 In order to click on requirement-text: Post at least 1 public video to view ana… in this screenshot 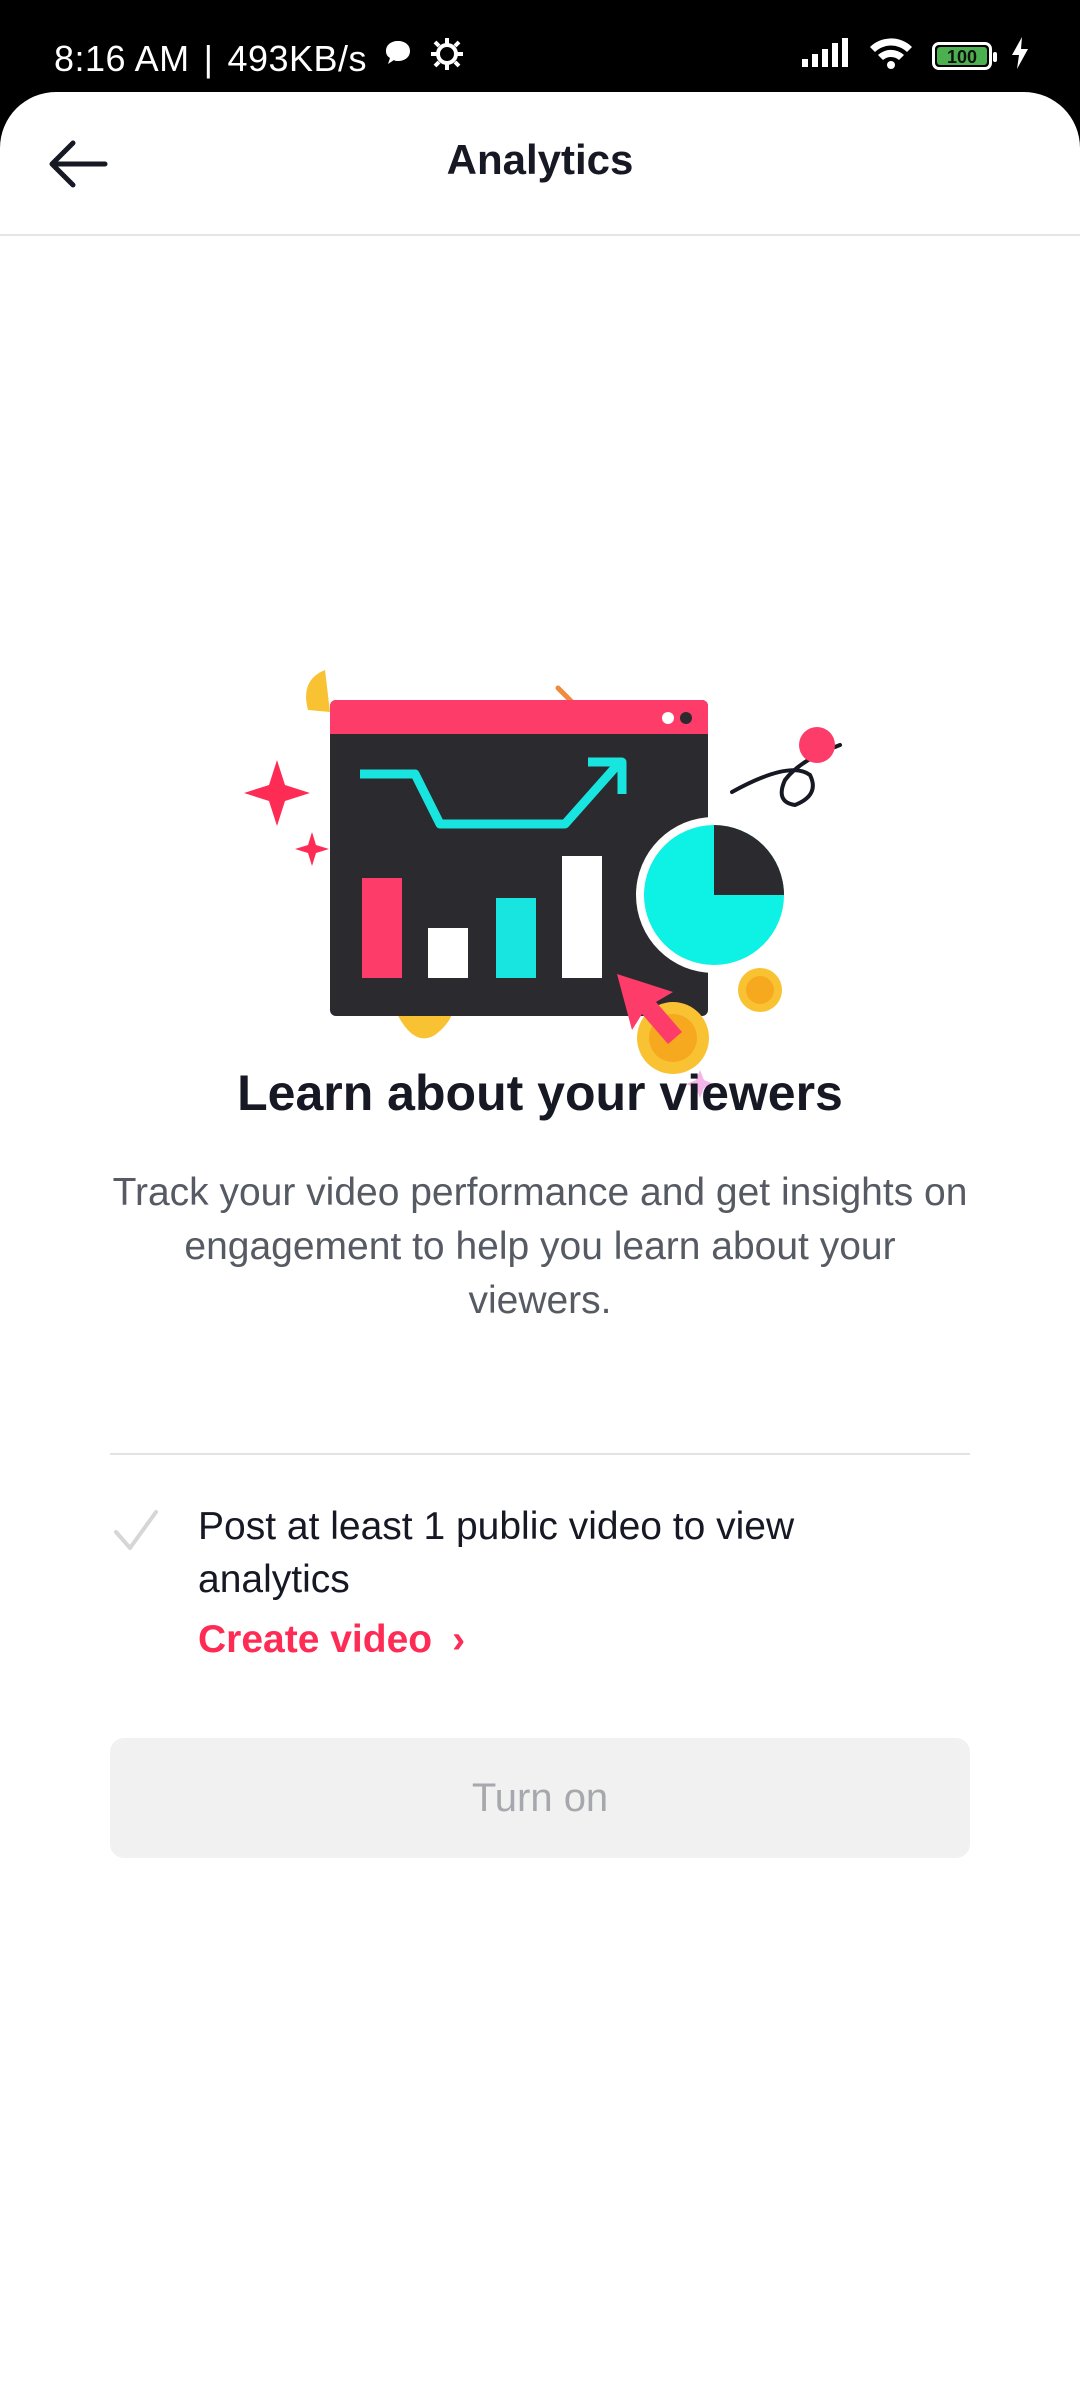, I will do `click(496, 1553)`.